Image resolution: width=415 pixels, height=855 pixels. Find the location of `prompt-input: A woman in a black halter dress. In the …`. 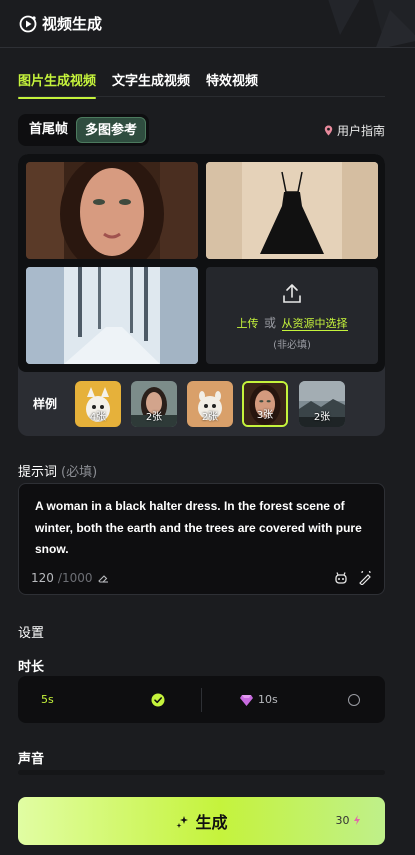

prompt-input: A woman in a black halter dress. In the … is located at coordinates (201, 539).